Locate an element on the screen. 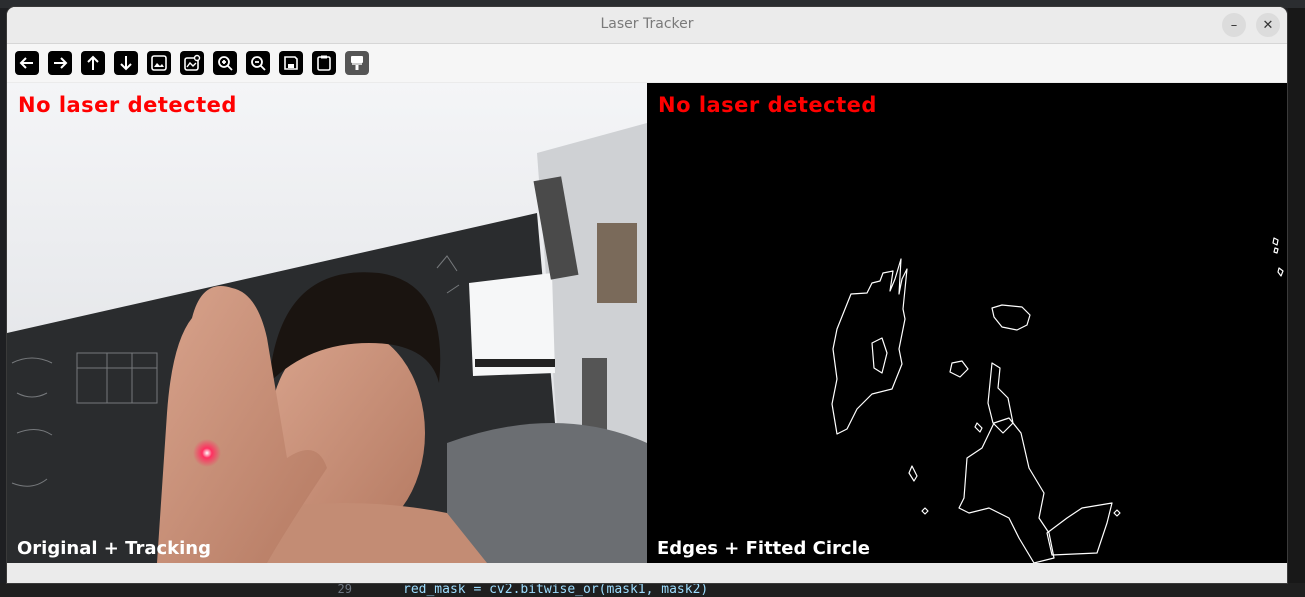 Image resolution: width=1305 pixels, height=597 pixels. save-icon is located at coordinates (291, 63).